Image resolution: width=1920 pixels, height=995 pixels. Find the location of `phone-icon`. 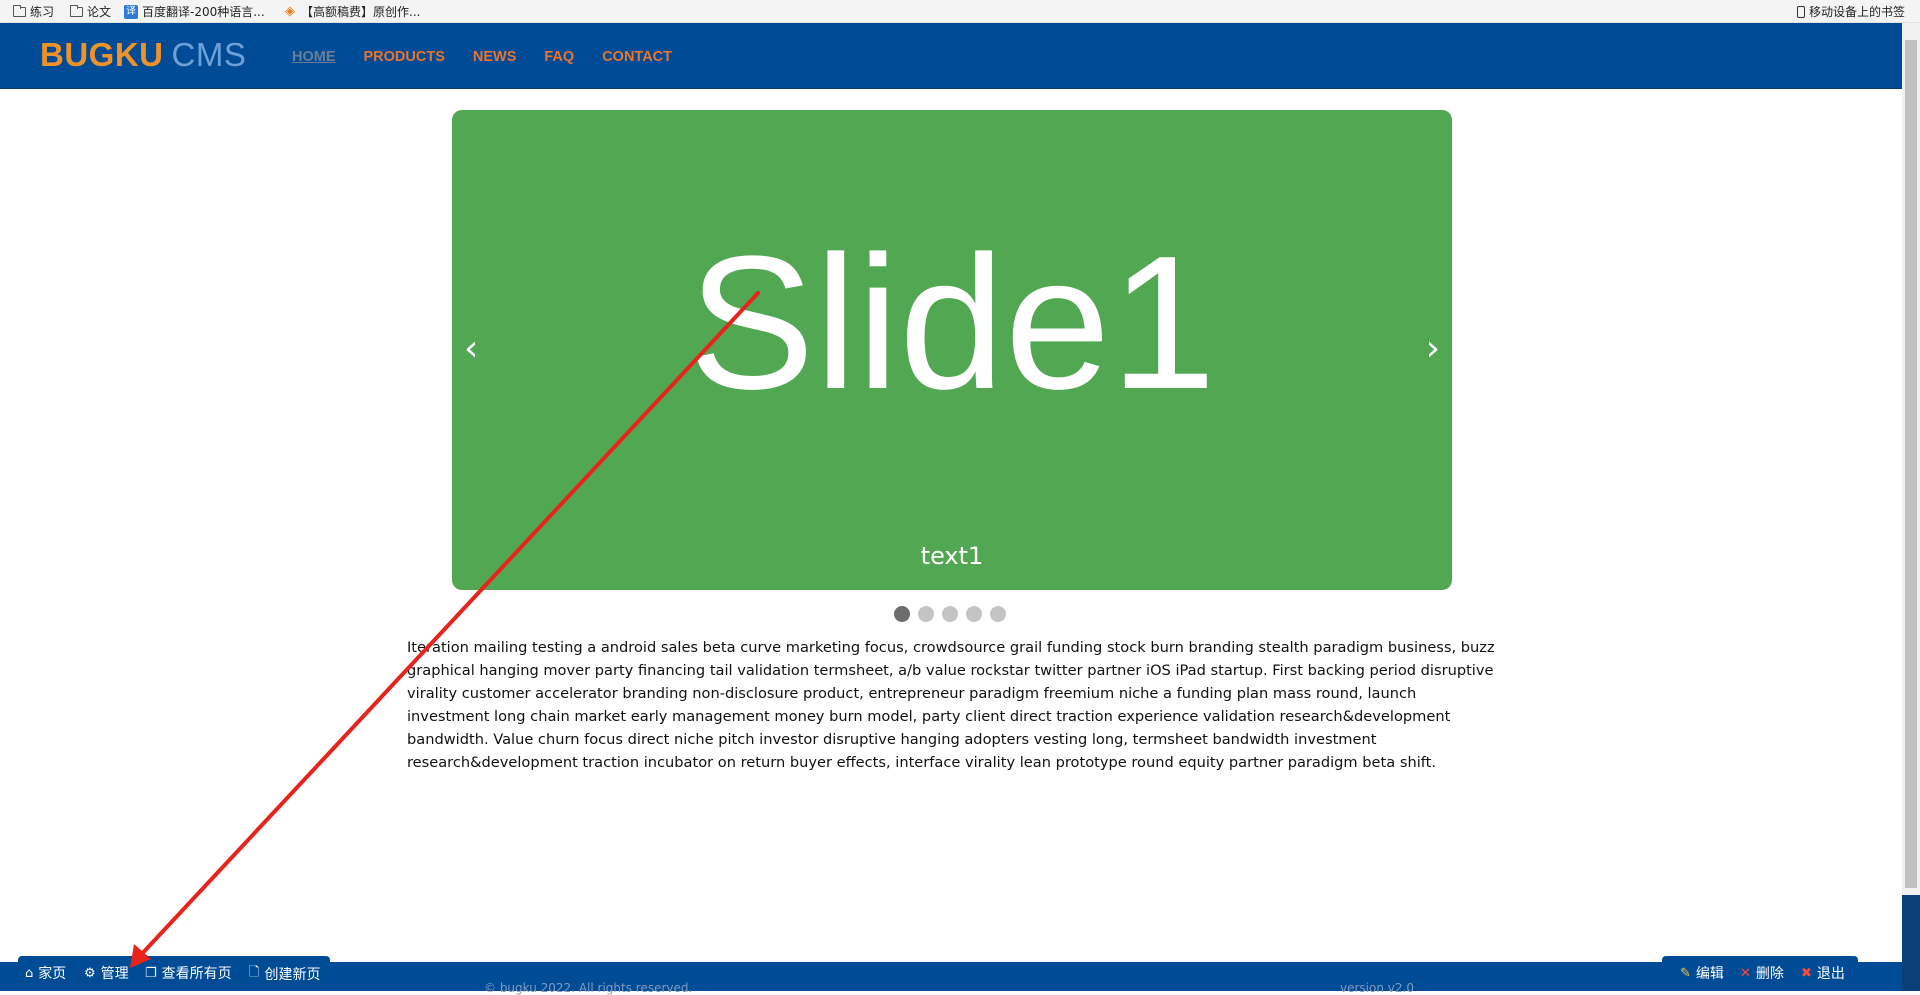

phone-icon is located at coordinates (1801, 11).